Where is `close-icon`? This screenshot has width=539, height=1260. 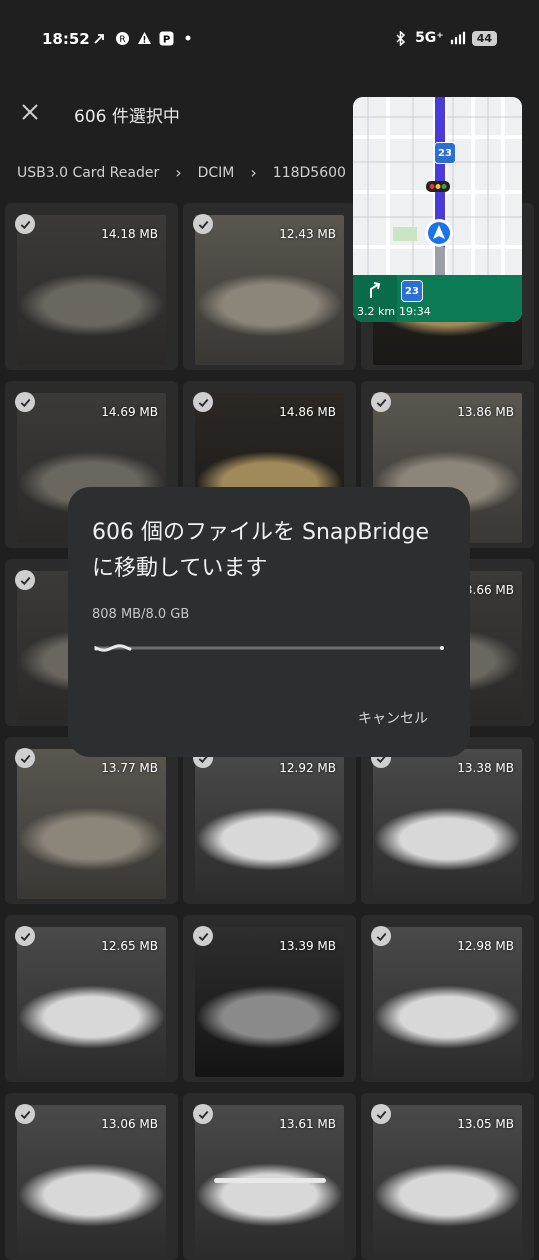 close-icon is located at coordinates (30, 112).